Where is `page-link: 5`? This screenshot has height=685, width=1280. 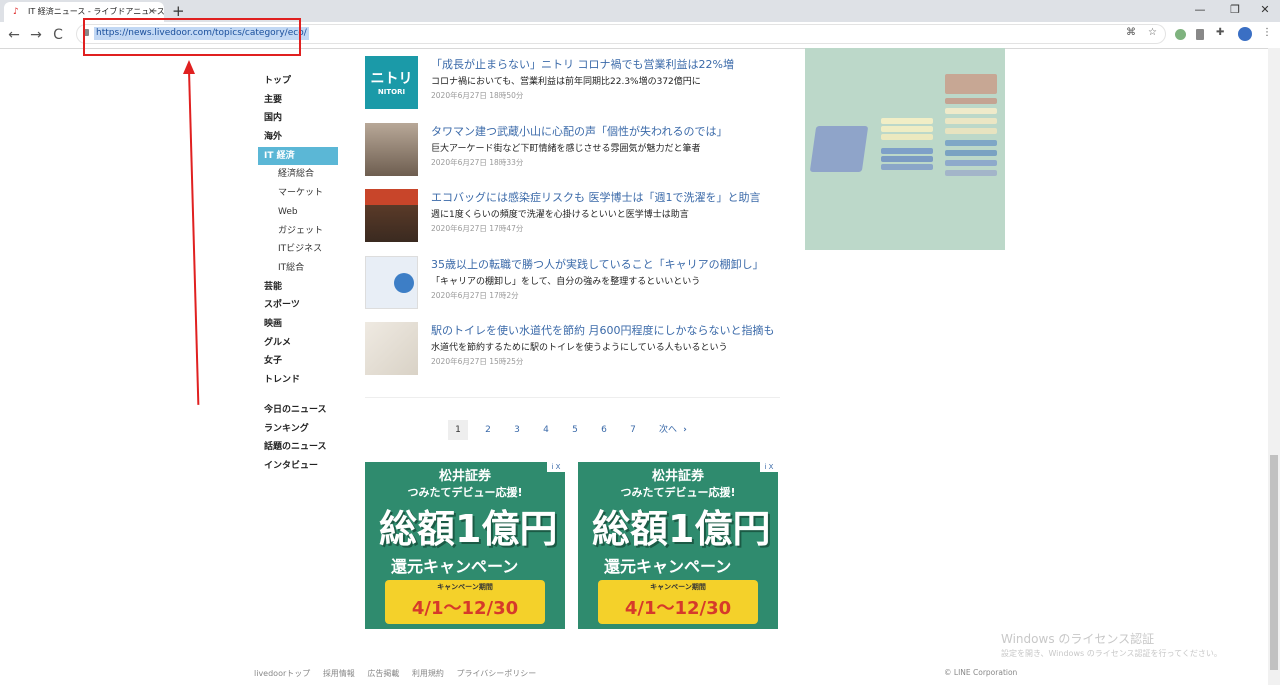 page-link: 5 is located at coordinates (575, 430).